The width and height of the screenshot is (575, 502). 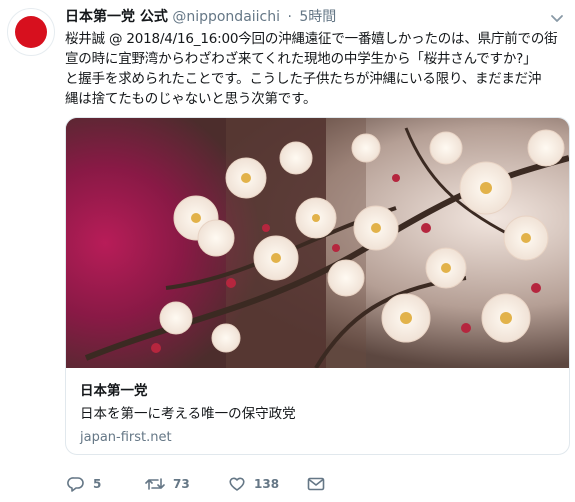 I want to click on chevron-down-icon, so click(x=557, y=18).